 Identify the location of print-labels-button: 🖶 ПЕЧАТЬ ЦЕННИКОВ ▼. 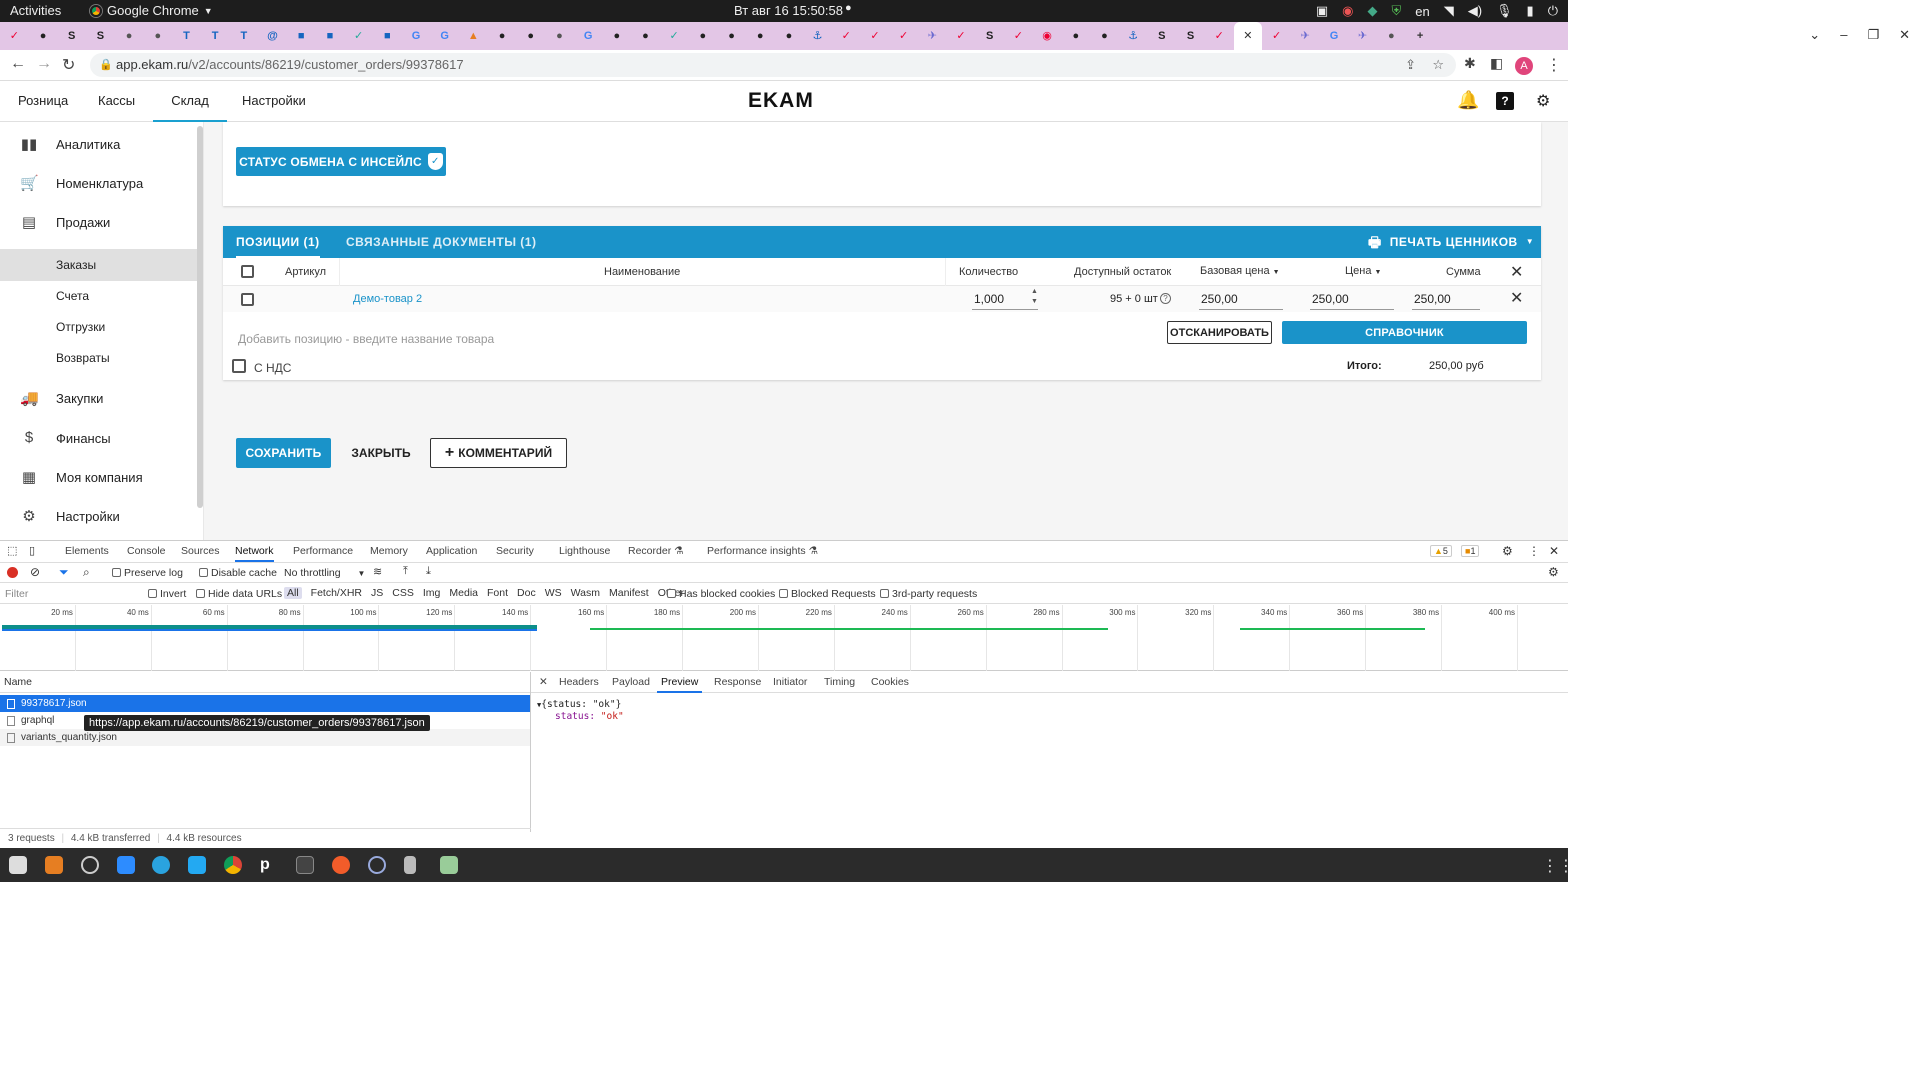
(1451, 242).